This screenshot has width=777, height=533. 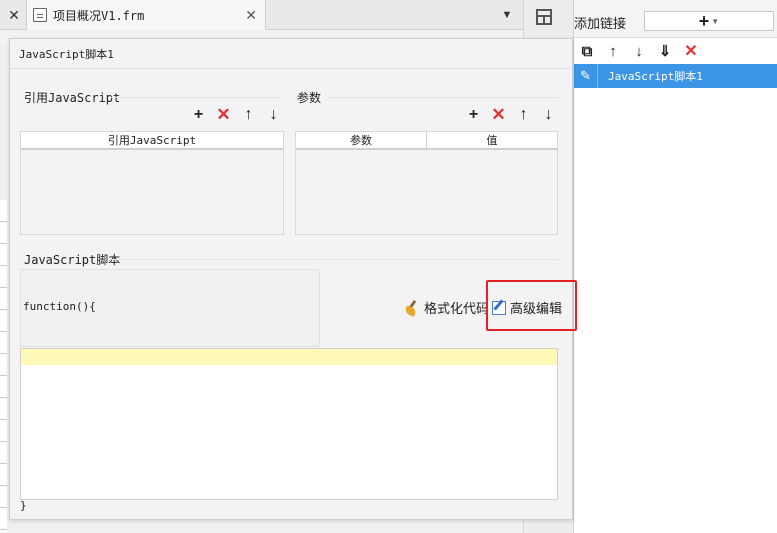 I want to click on table-header: 引用JavaScript, so click(x=152, y=141).